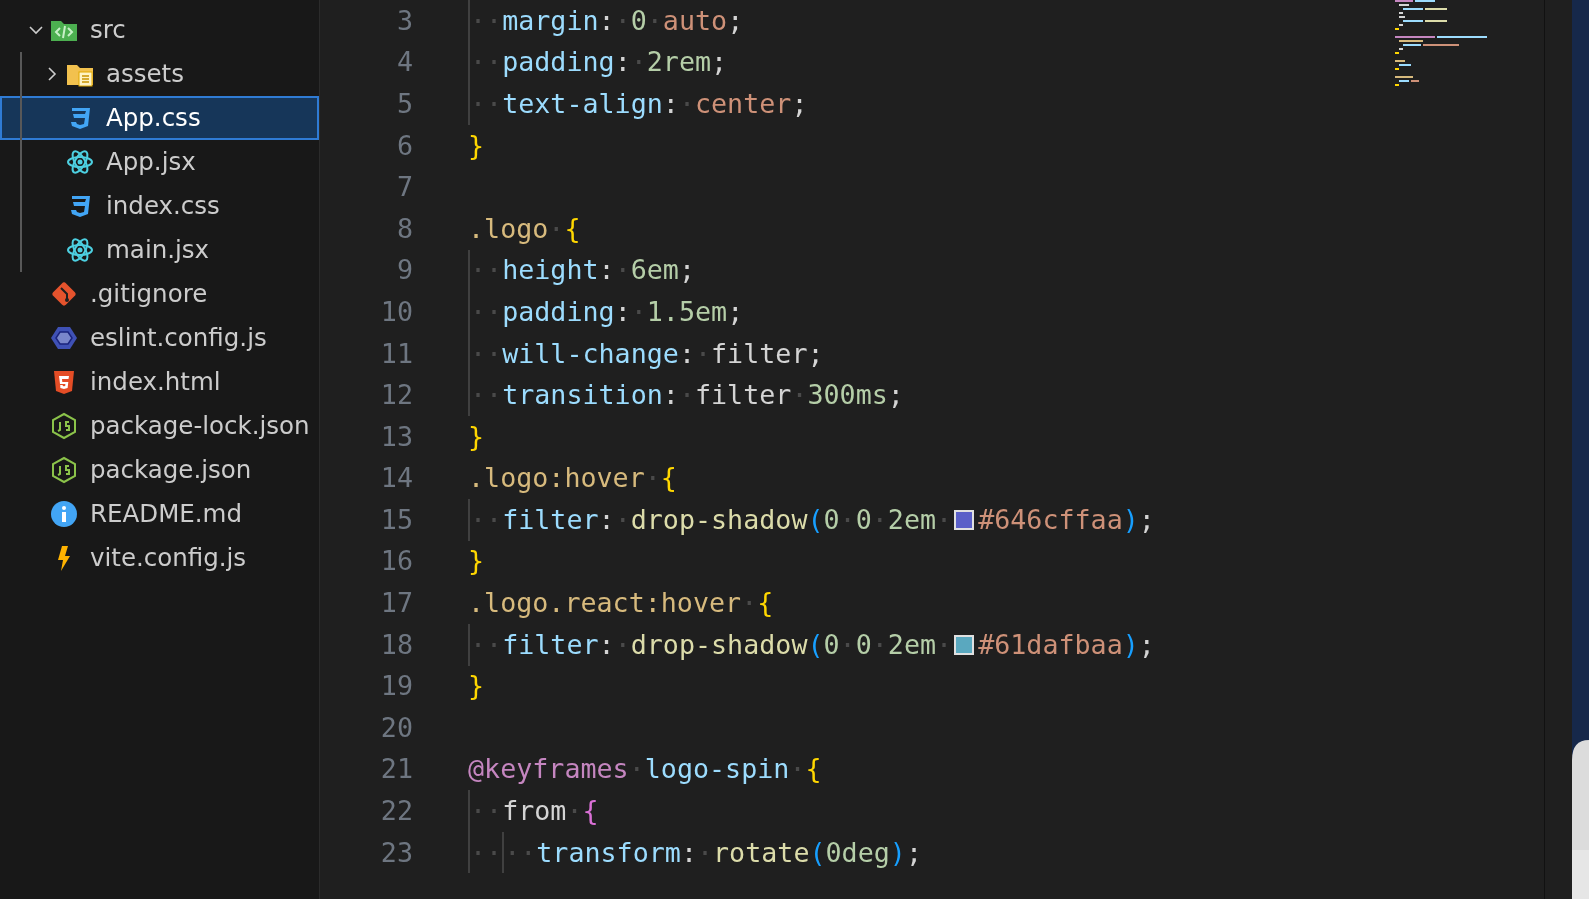 The height and width of the screenshot is (899, 1589). Describe the element at coordinates (658, 395) in the screenshot. I see `code-line: ··transition:·filter·300ms;` at that location.